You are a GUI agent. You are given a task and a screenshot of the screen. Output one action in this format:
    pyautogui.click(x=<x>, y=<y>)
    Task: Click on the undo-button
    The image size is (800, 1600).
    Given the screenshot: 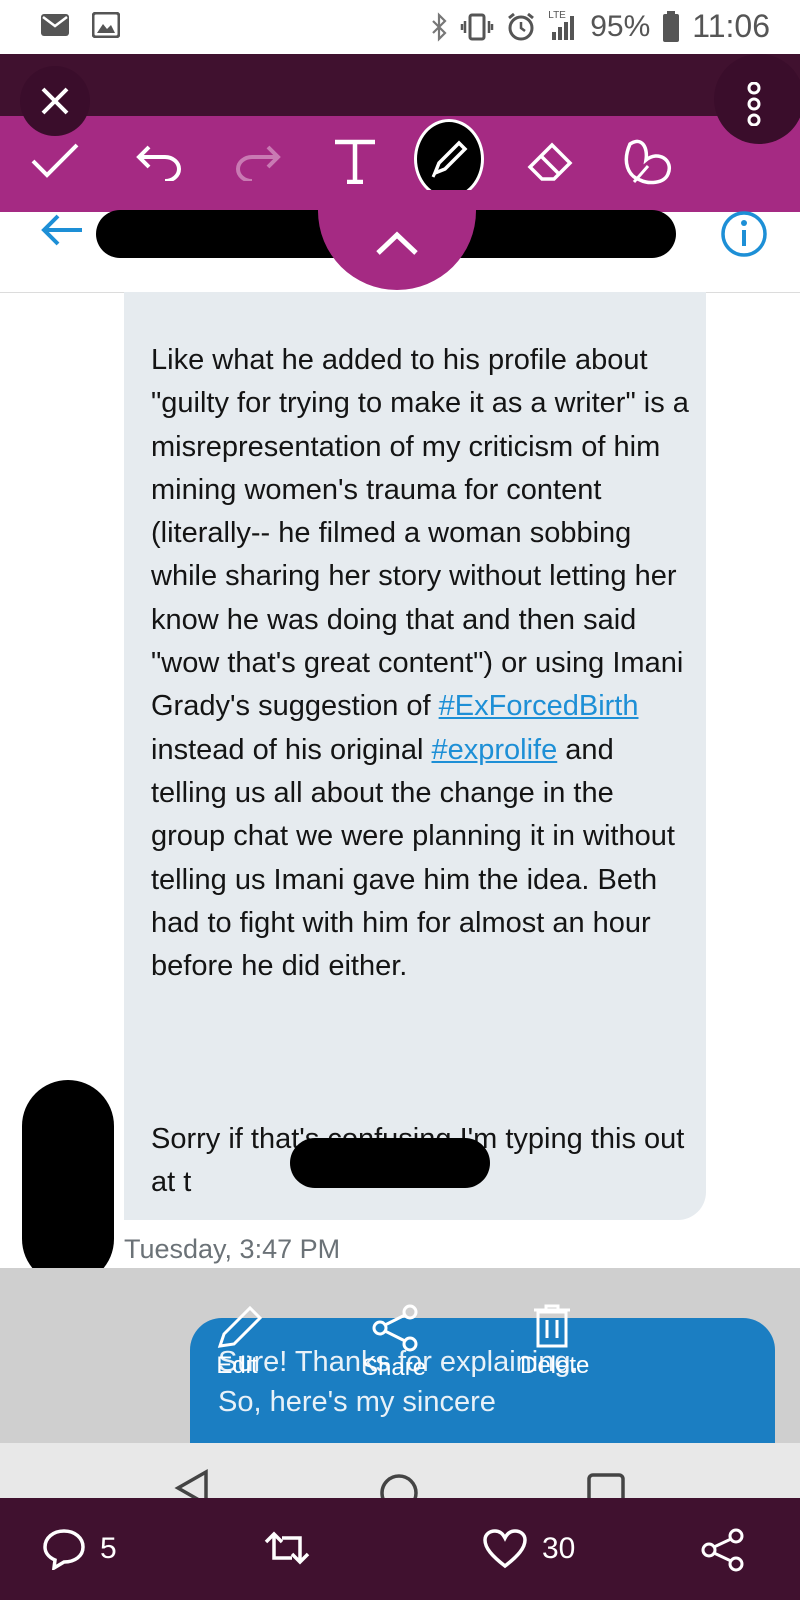 What is the action you would take?
    pyautogui.click(x=160, y=161)
    